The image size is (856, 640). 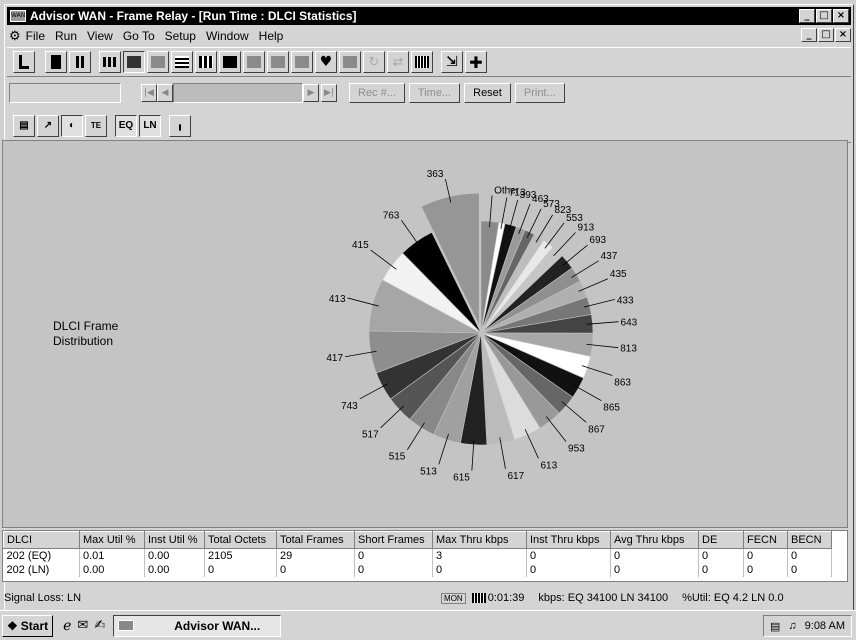 I want to click on add-icon: ✚, so click(x=476, y=62).